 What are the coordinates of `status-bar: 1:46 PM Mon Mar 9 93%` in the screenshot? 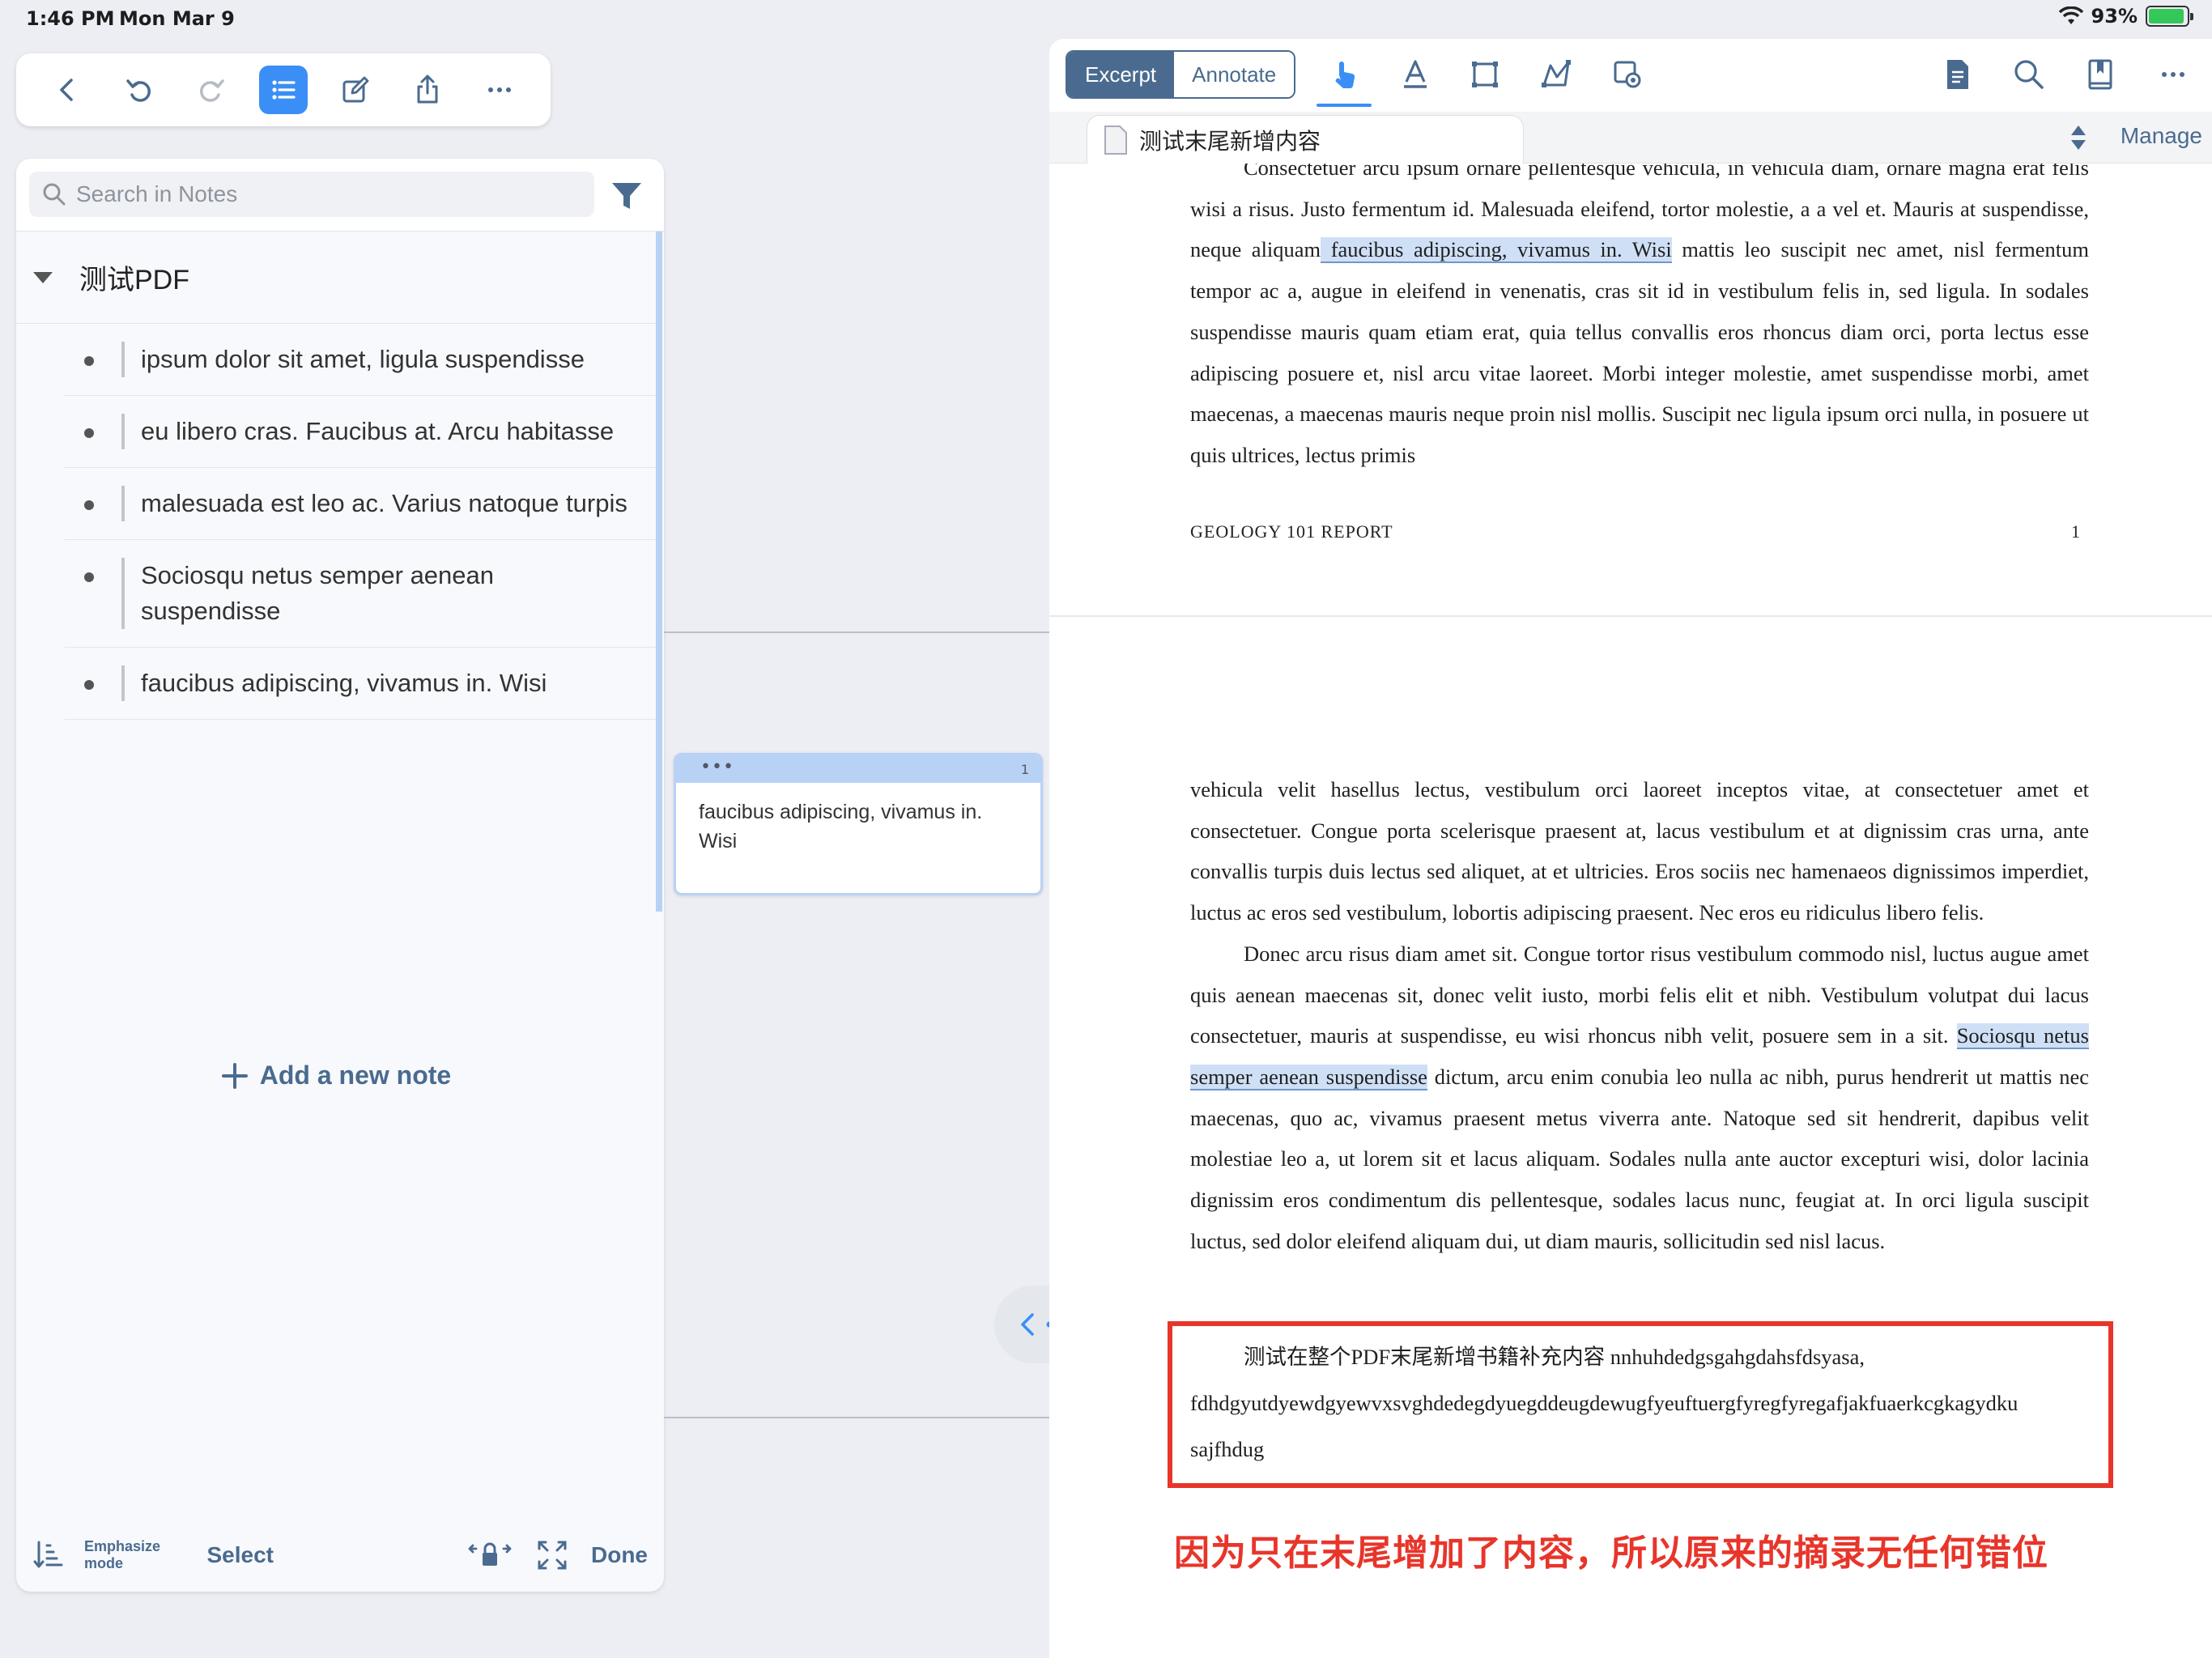 It's located at (1106, 18).